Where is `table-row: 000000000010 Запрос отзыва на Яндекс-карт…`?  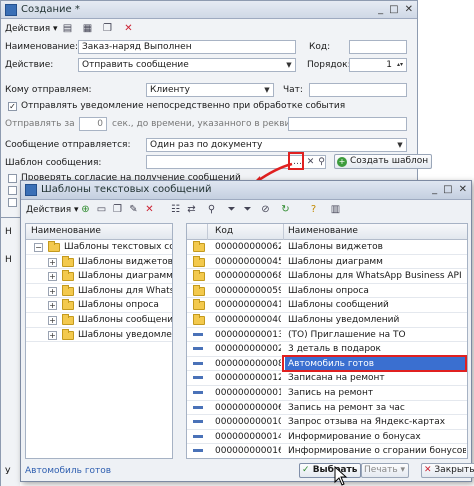
table-row: 000000000010 Запрос отзыва на Яндекс-карт… is located at coordinates (327, 422).